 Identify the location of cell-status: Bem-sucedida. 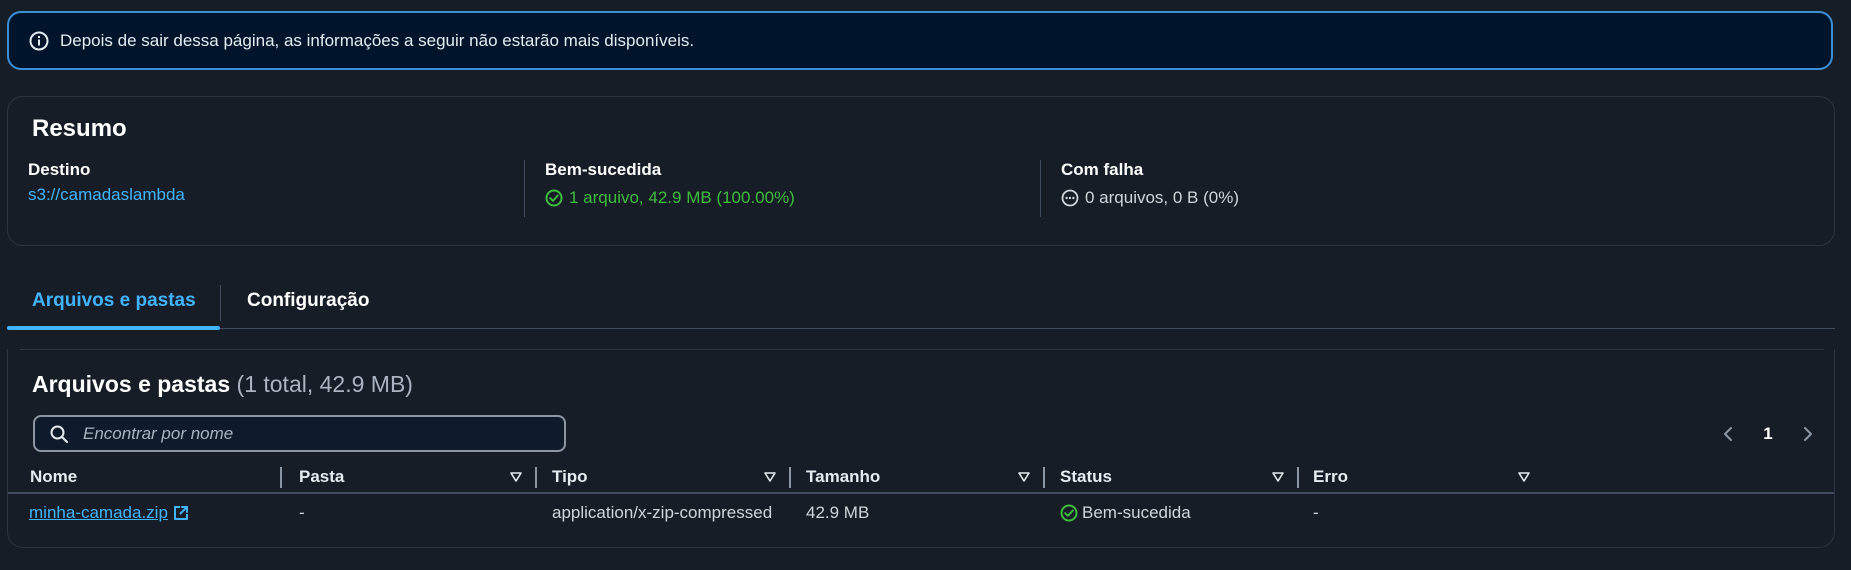
(1125, 513).